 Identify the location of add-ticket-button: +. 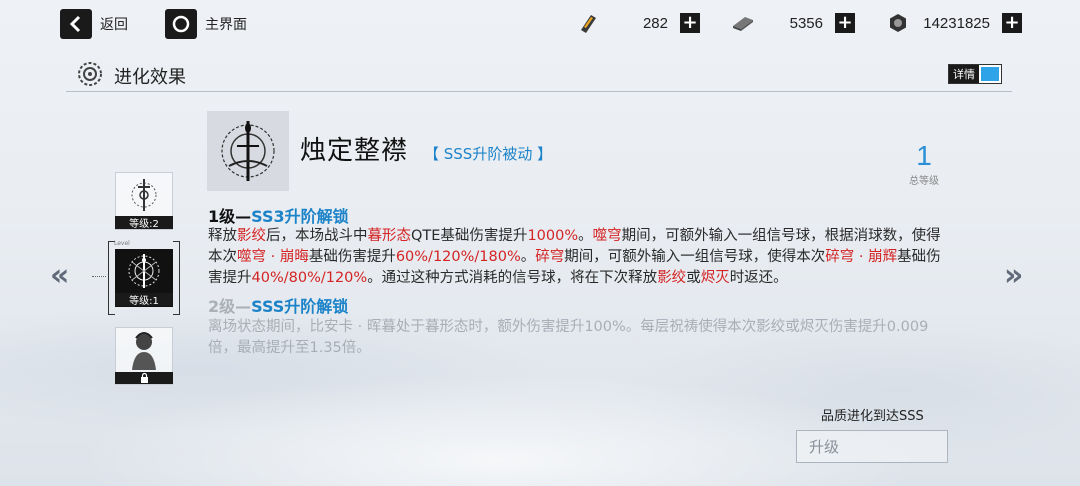
(690, 23).